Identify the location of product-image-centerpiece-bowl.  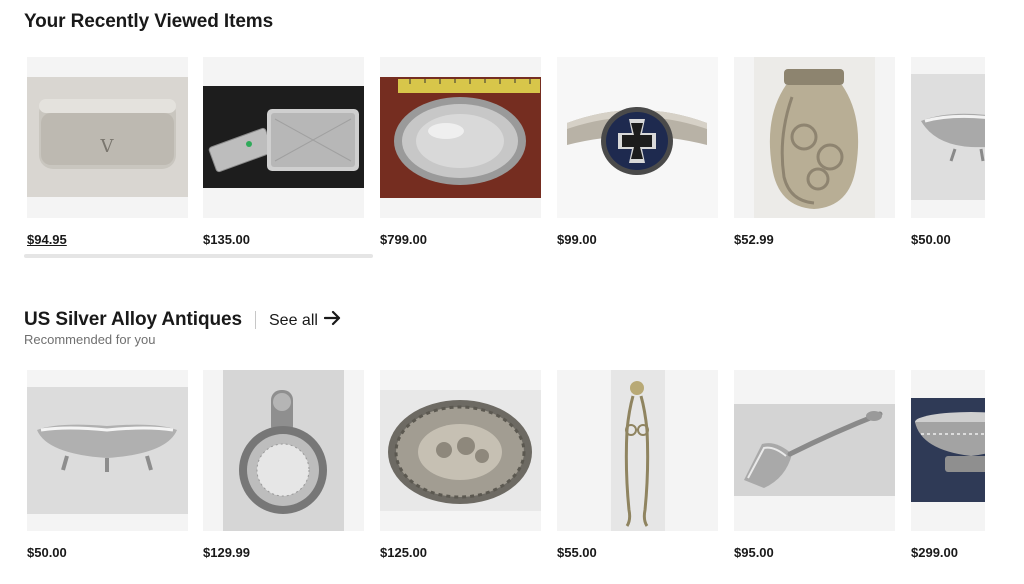
(948, 450).